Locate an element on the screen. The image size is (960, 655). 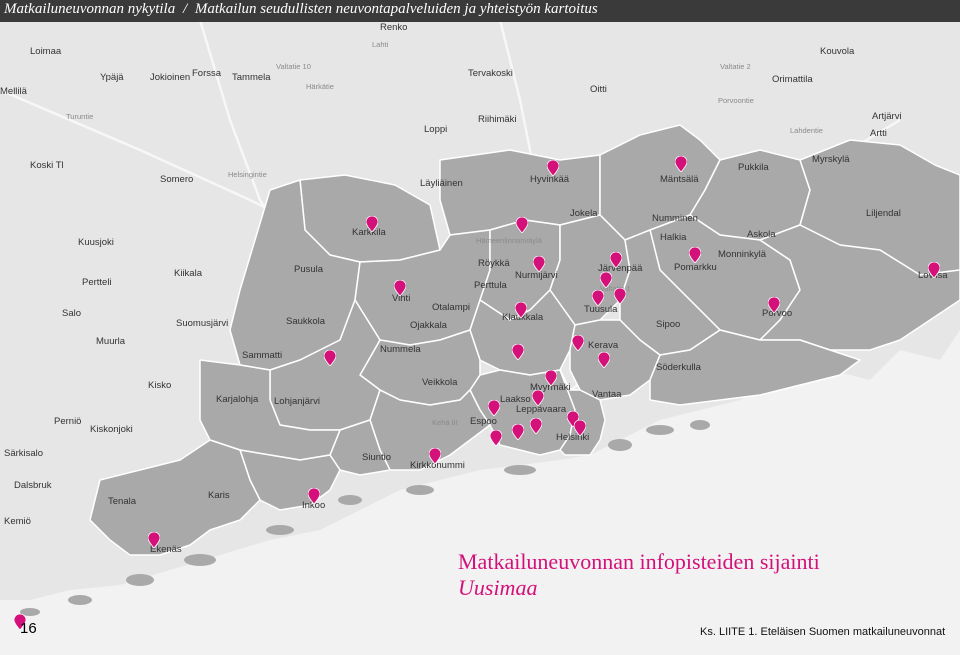
place-label: Perttula is located at coordinates (490, 285).